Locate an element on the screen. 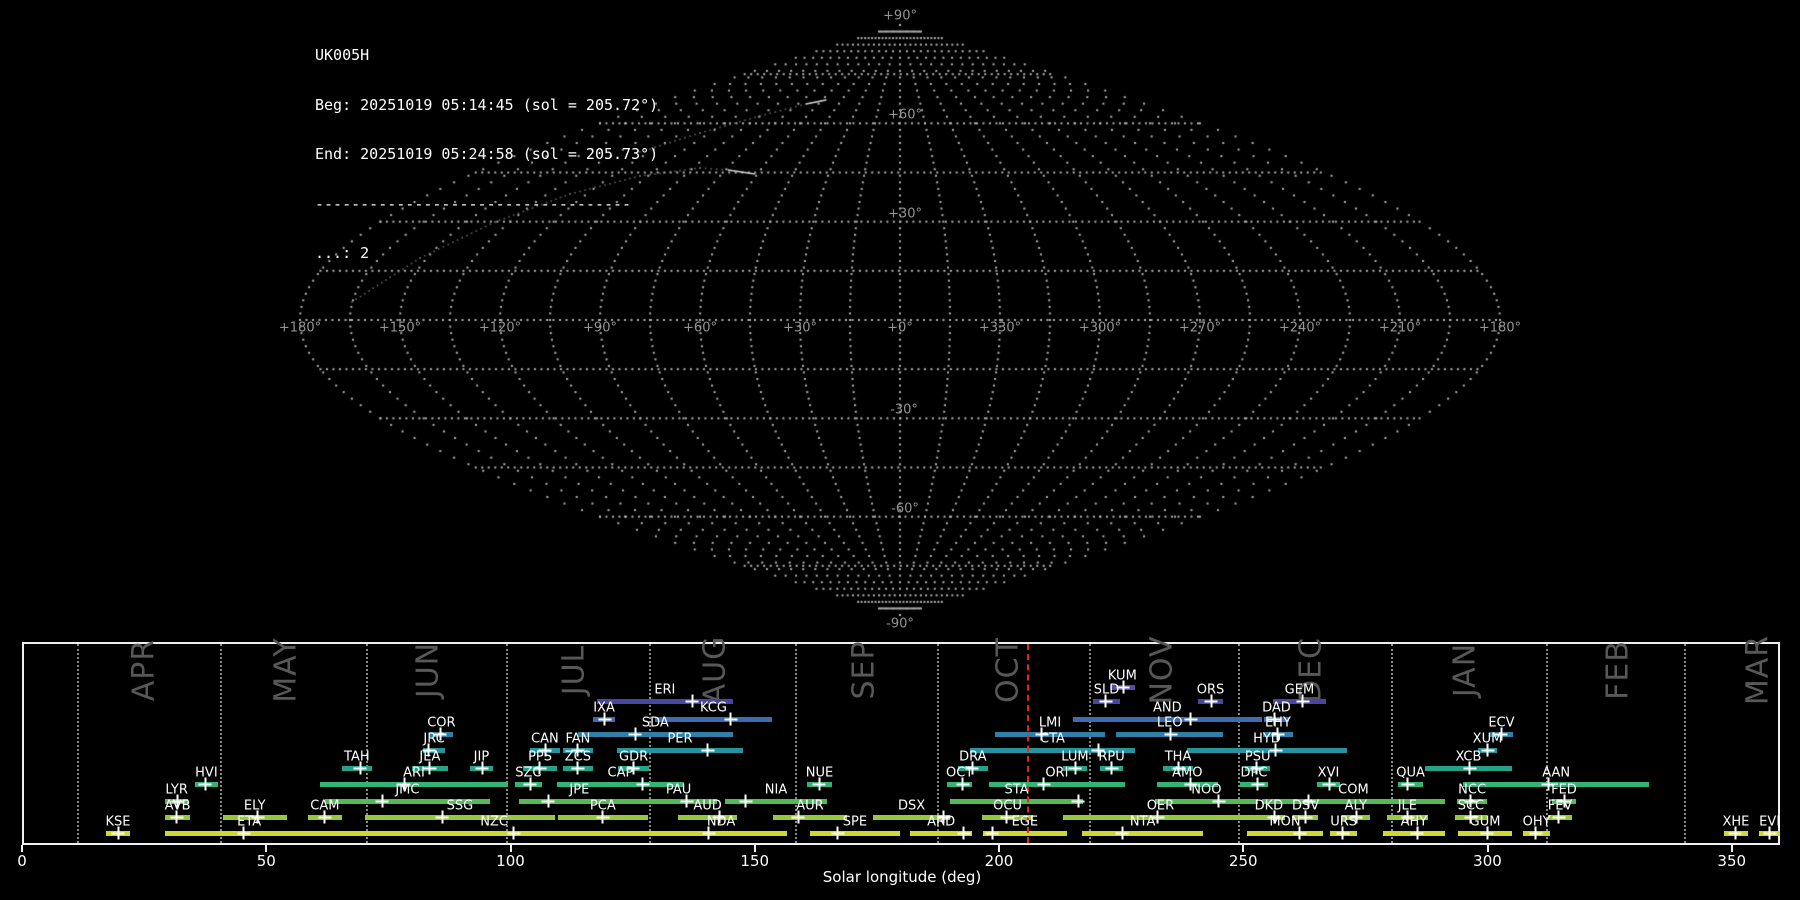 The width and height of the screenshot is (1800, 900). shower-code-label: OCT is located at coordinates (960, 773).